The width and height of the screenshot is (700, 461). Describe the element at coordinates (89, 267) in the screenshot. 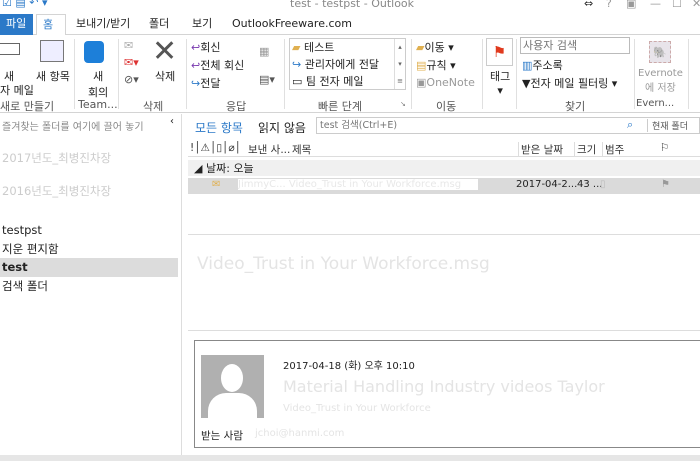

I see `folder-item-selected: test` at that location.